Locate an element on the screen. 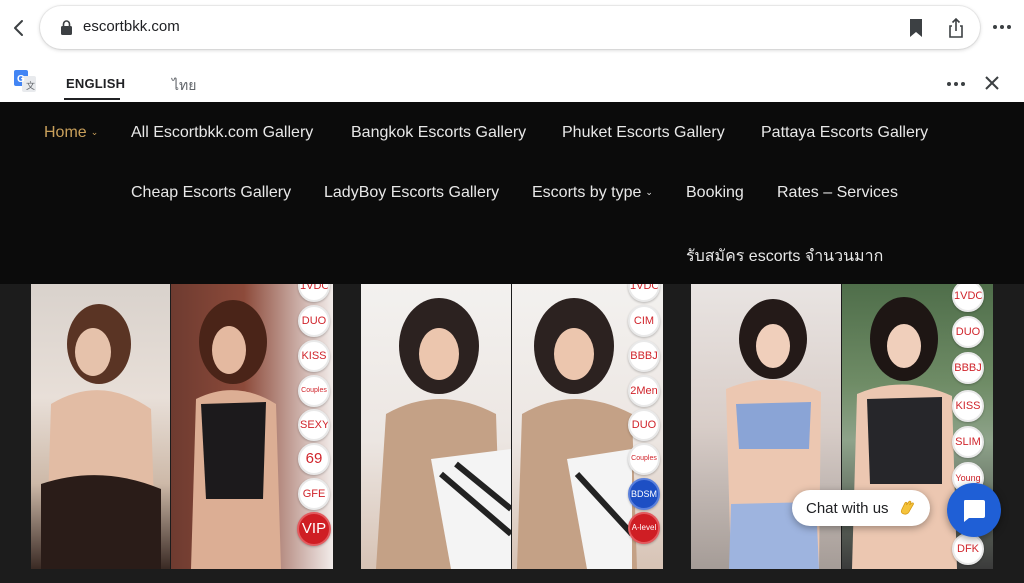 This screenshot has height=583, width=1024. nav-ladyboy-gallery: LadyBoy Escorts Gallery is located at coordinates (411, 193).